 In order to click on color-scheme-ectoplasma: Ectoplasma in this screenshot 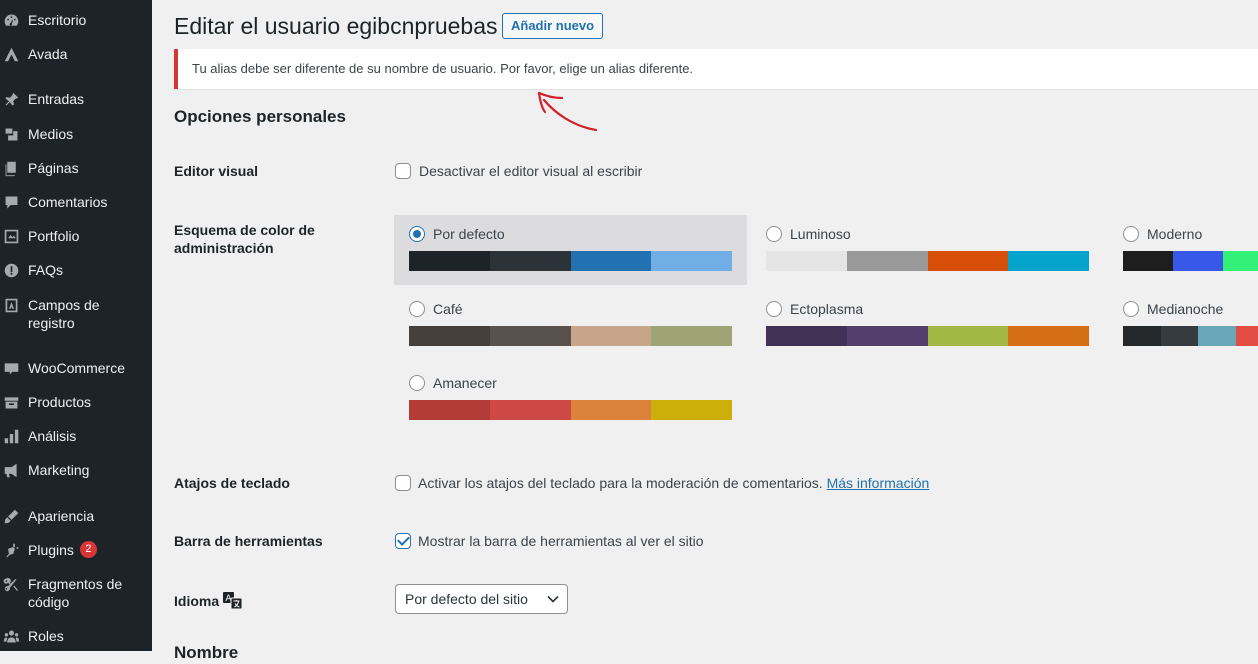, I will do `click(927, 325)`.